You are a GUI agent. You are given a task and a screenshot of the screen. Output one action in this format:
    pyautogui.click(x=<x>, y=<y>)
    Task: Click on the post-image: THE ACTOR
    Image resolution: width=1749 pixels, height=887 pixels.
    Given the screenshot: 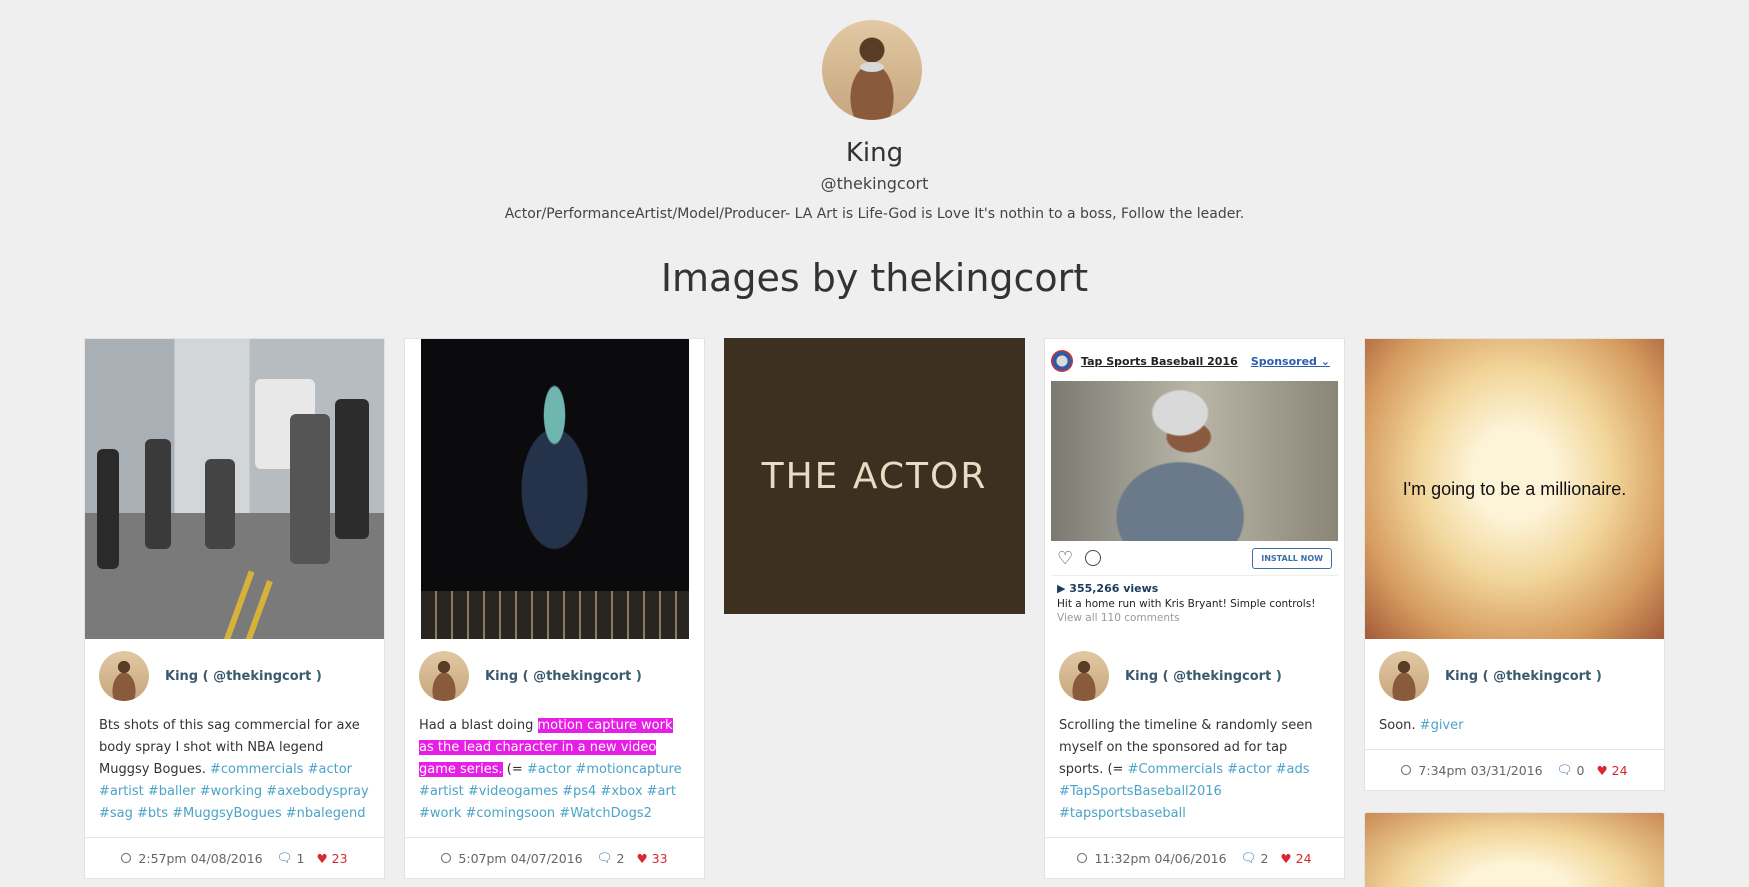 What is the action you would take?
    pyautogui.click(x=874, y=476)
    